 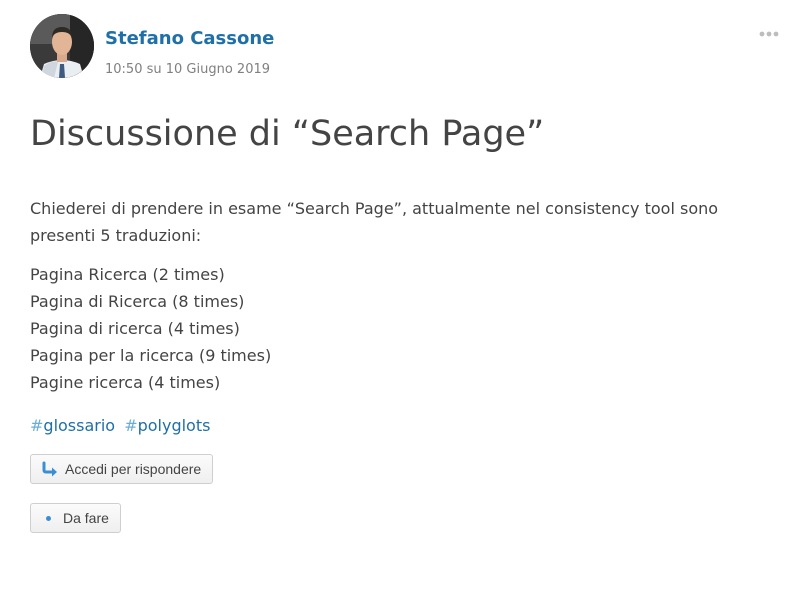 I want to click on avatar-photo, so click(x=62, y=46).